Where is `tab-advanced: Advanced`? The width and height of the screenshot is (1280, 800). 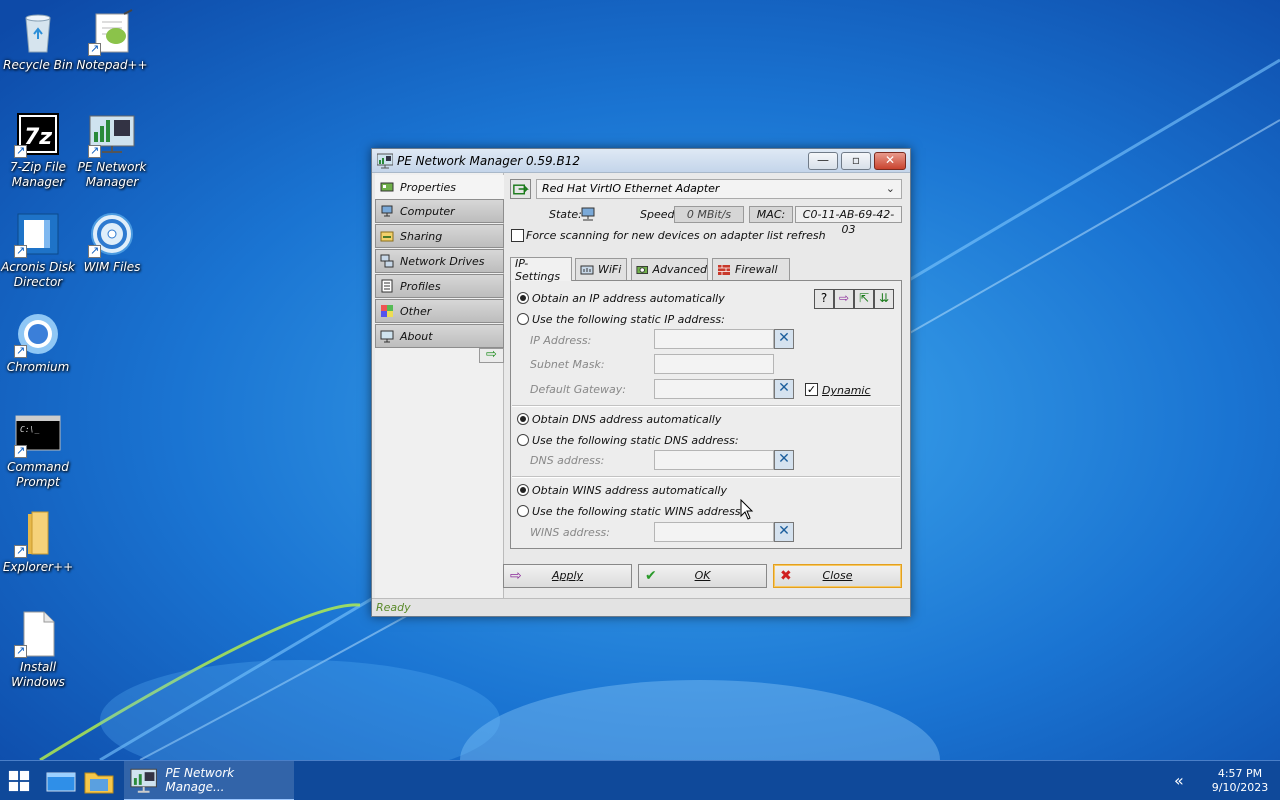 tab-advanced: Advanced is located at coordinates (669, 269).